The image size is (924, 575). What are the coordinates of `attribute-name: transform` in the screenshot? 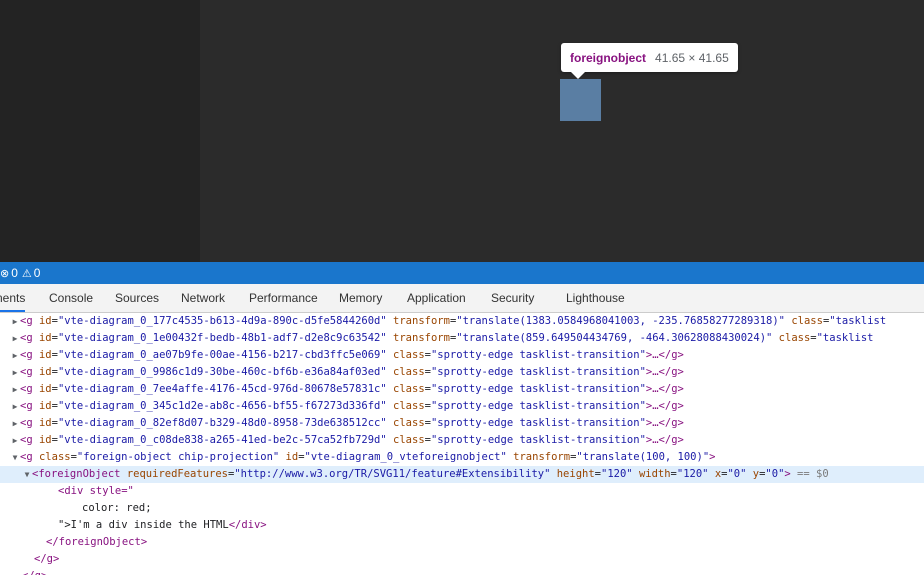 It's located at (421, 338).